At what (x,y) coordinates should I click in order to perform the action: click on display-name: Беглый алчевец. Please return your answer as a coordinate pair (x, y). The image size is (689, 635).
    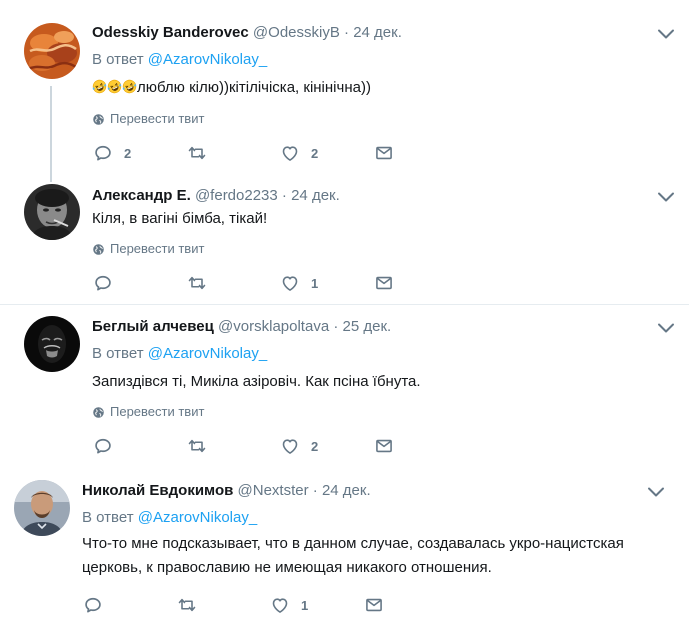
    Looking at the image, I should click on (153, 326).